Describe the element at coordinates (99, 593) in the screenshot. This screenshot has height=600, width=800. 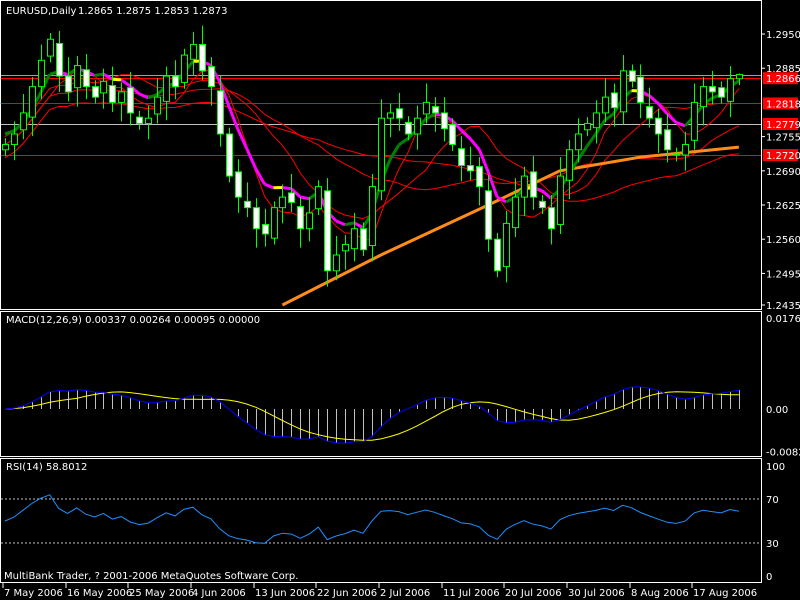
I see `x-axis-date-label: 16 May 2006` at that location.